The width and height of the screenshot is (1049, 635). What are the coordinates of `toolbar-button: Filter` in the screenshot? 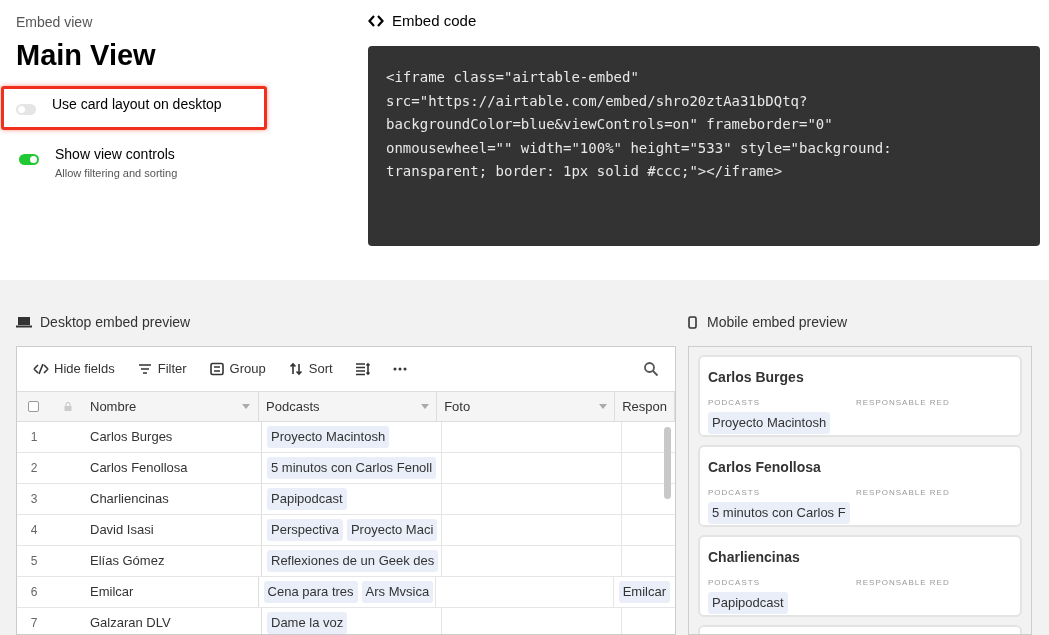 It's located at (161, 369).